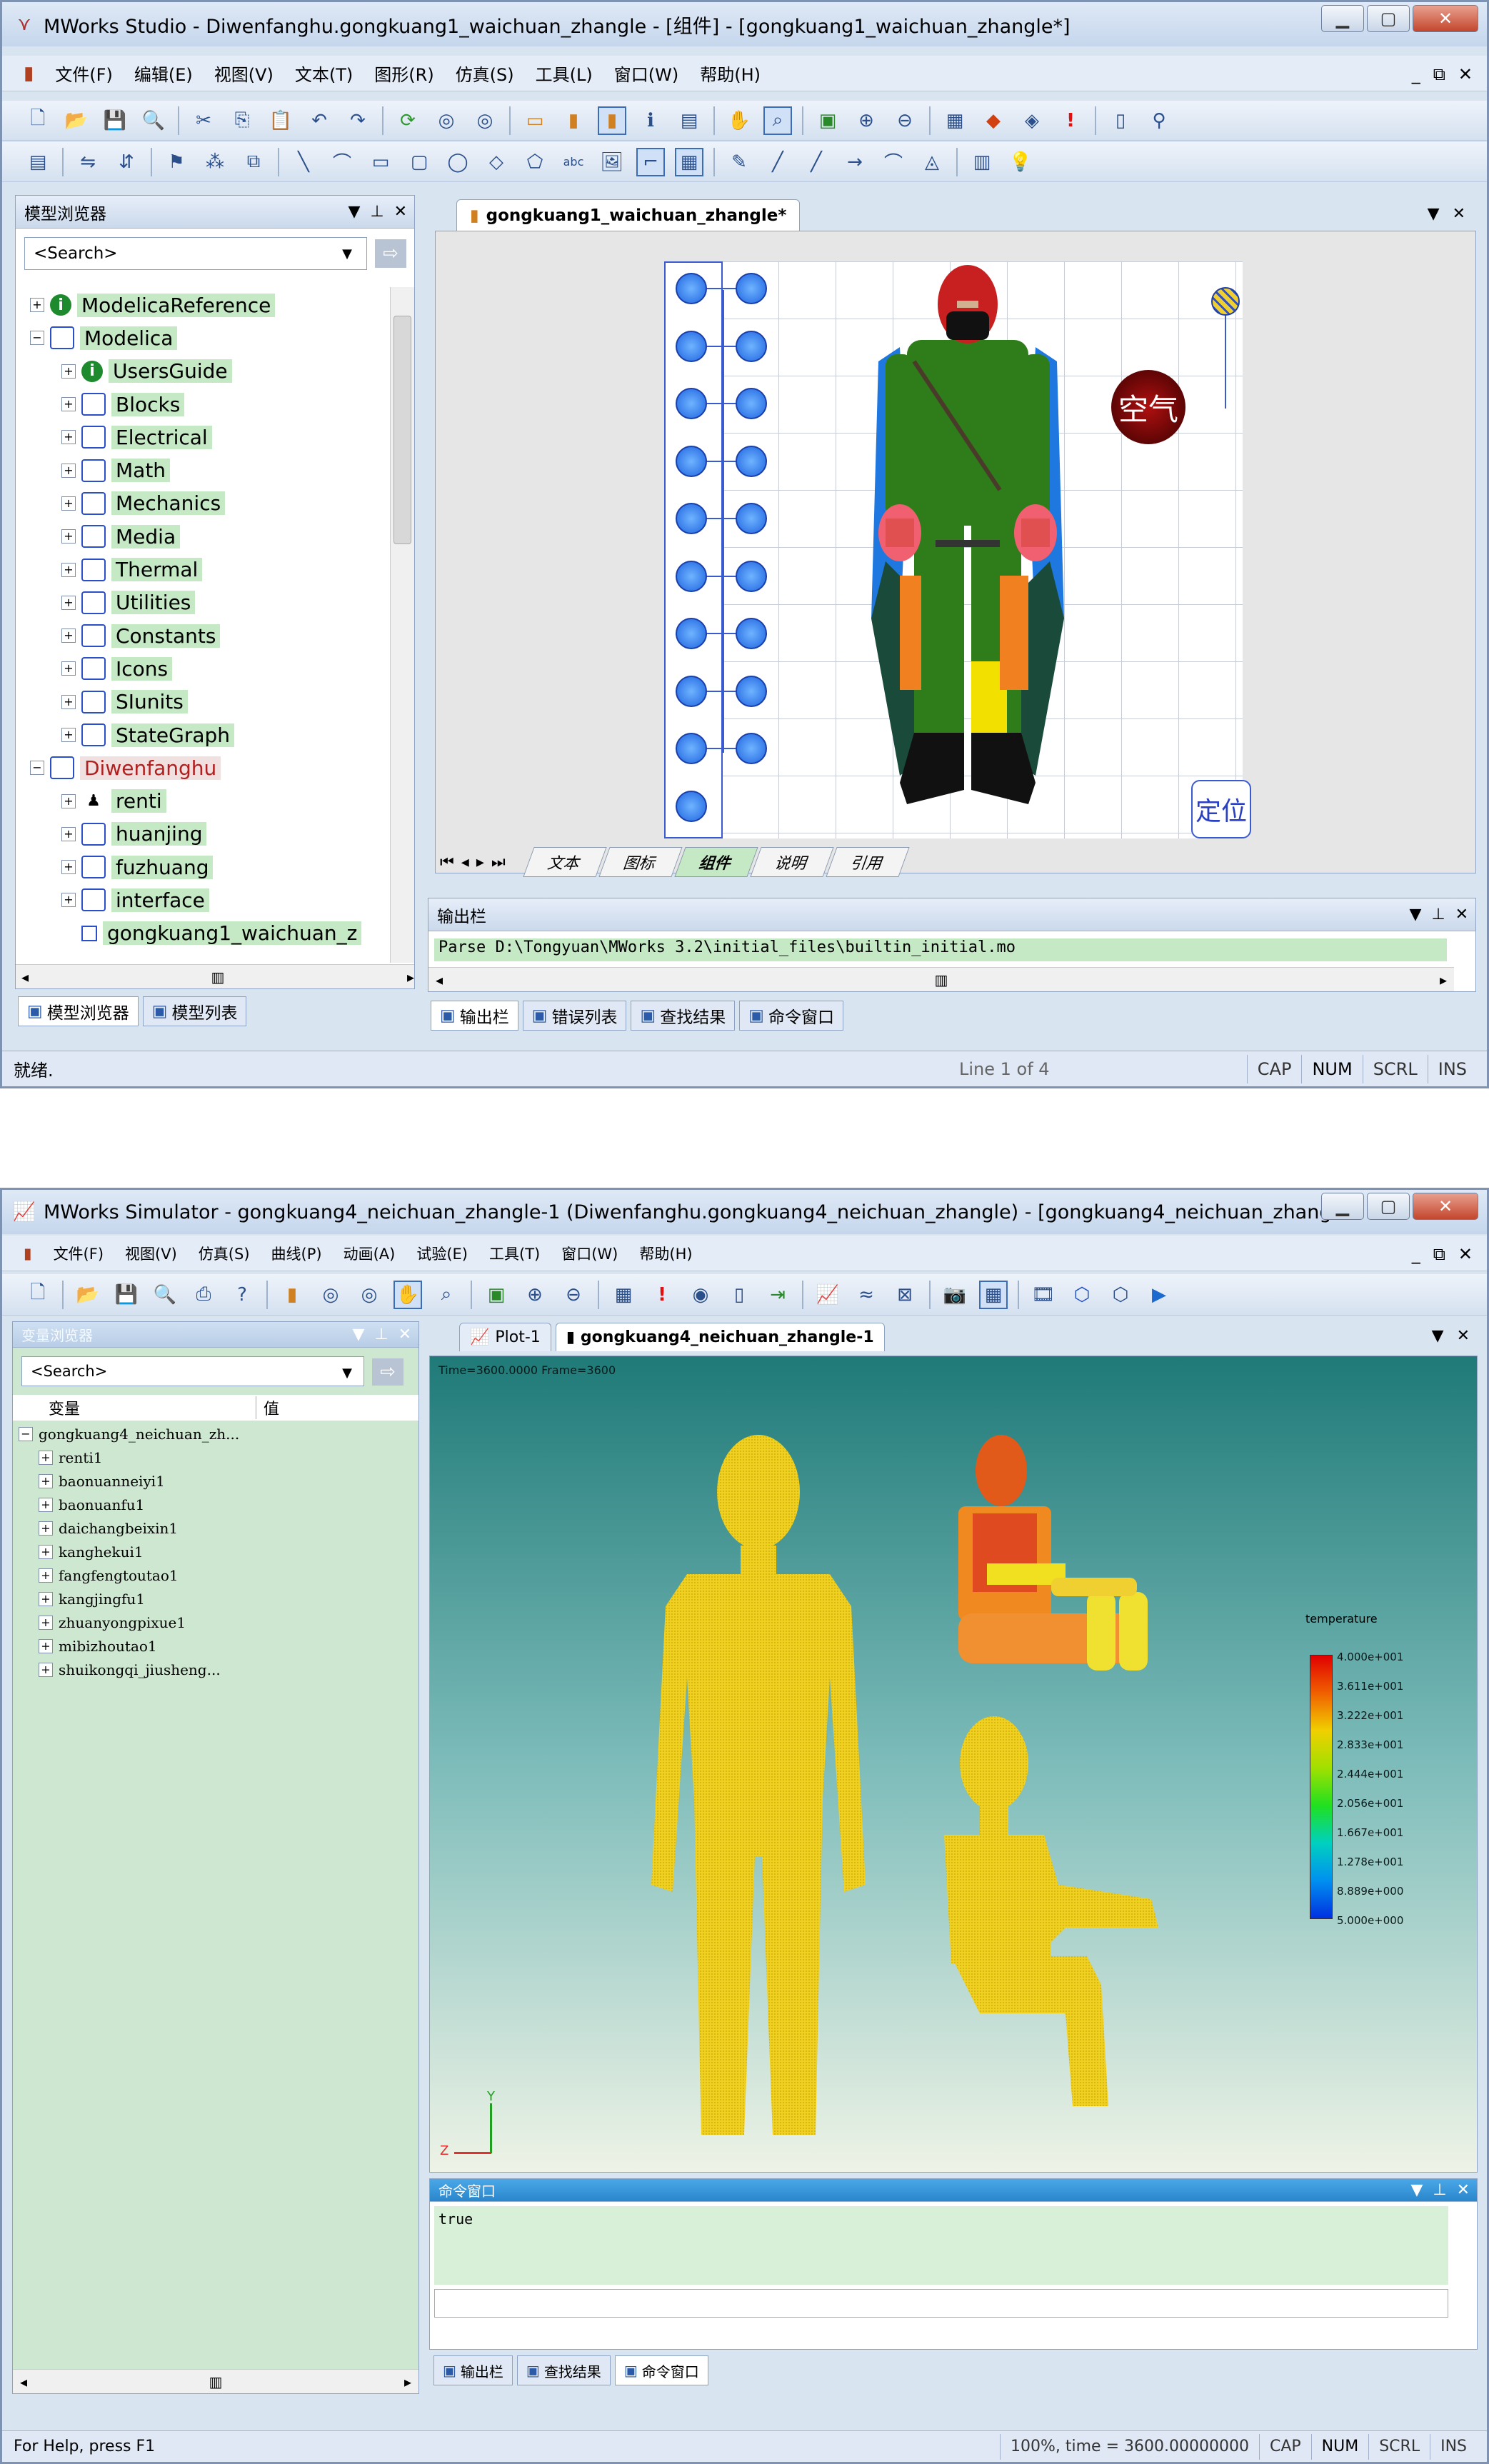 The height and width of the screenshot is (2464, 1489). I want to click on tree-item-renti: + ♟ renti, so click(204, 800).